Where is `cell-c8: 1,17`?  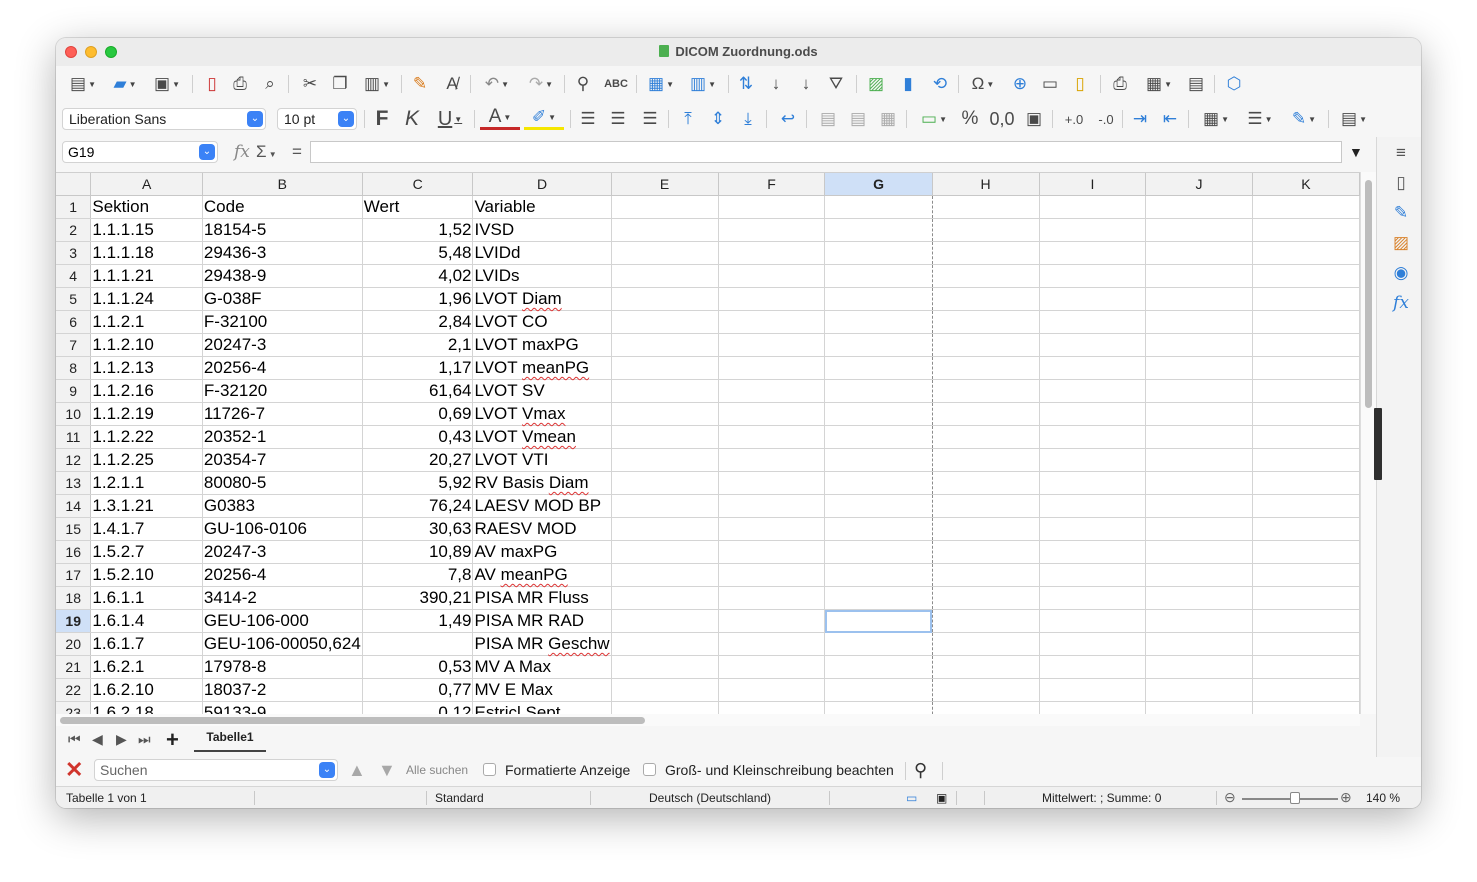 cell-c8: 1,17 is located at coordinates (418, 368).